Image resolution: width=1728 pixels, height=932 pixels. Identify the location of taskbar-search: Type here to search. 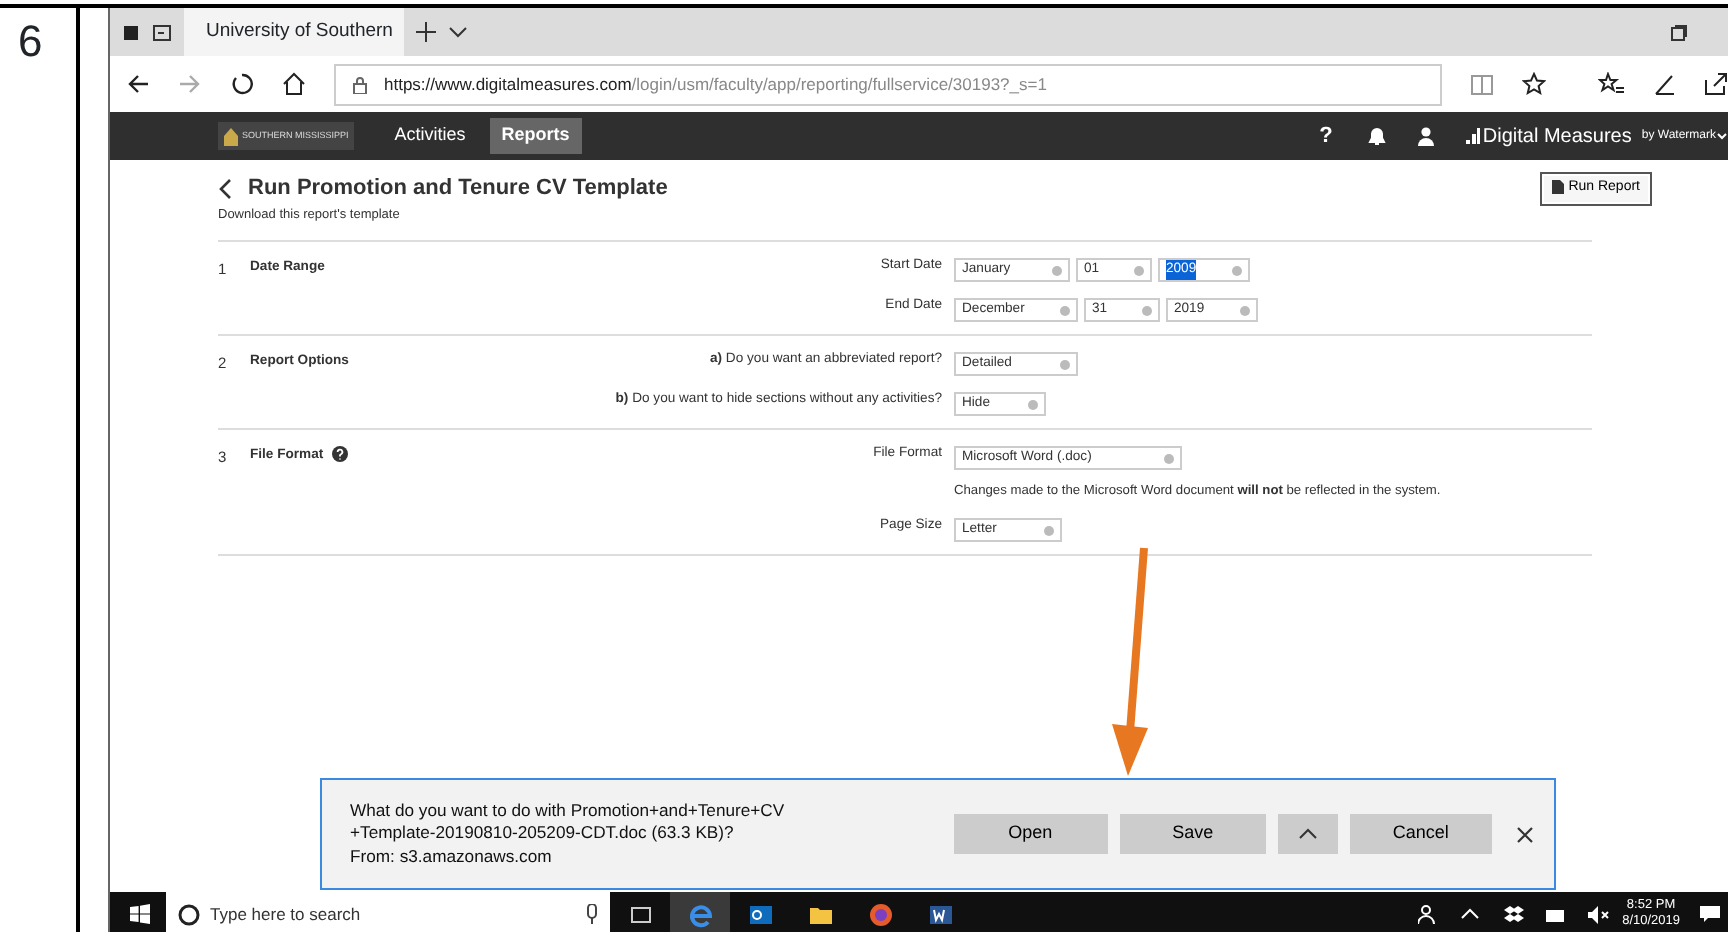
(388, 912).